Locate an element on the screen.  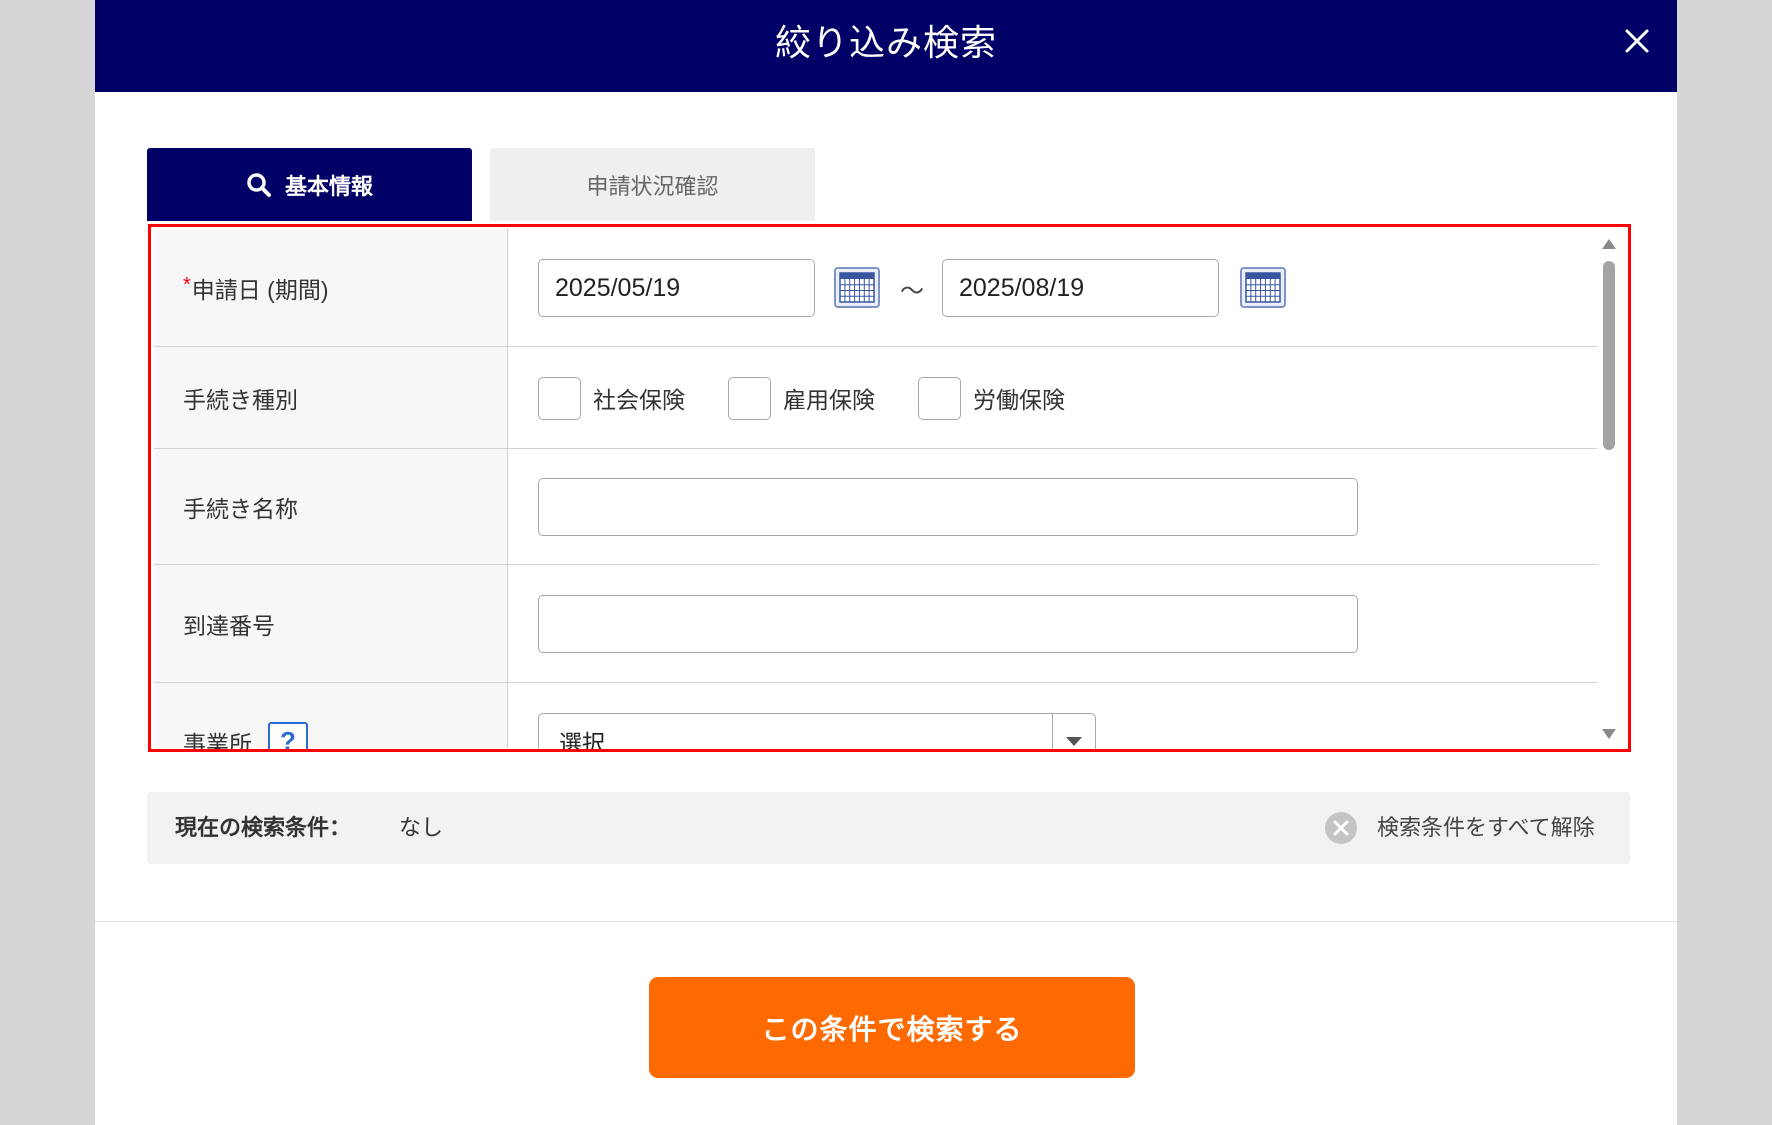
chevron-down-icon is located at coordinates (1073, 731).